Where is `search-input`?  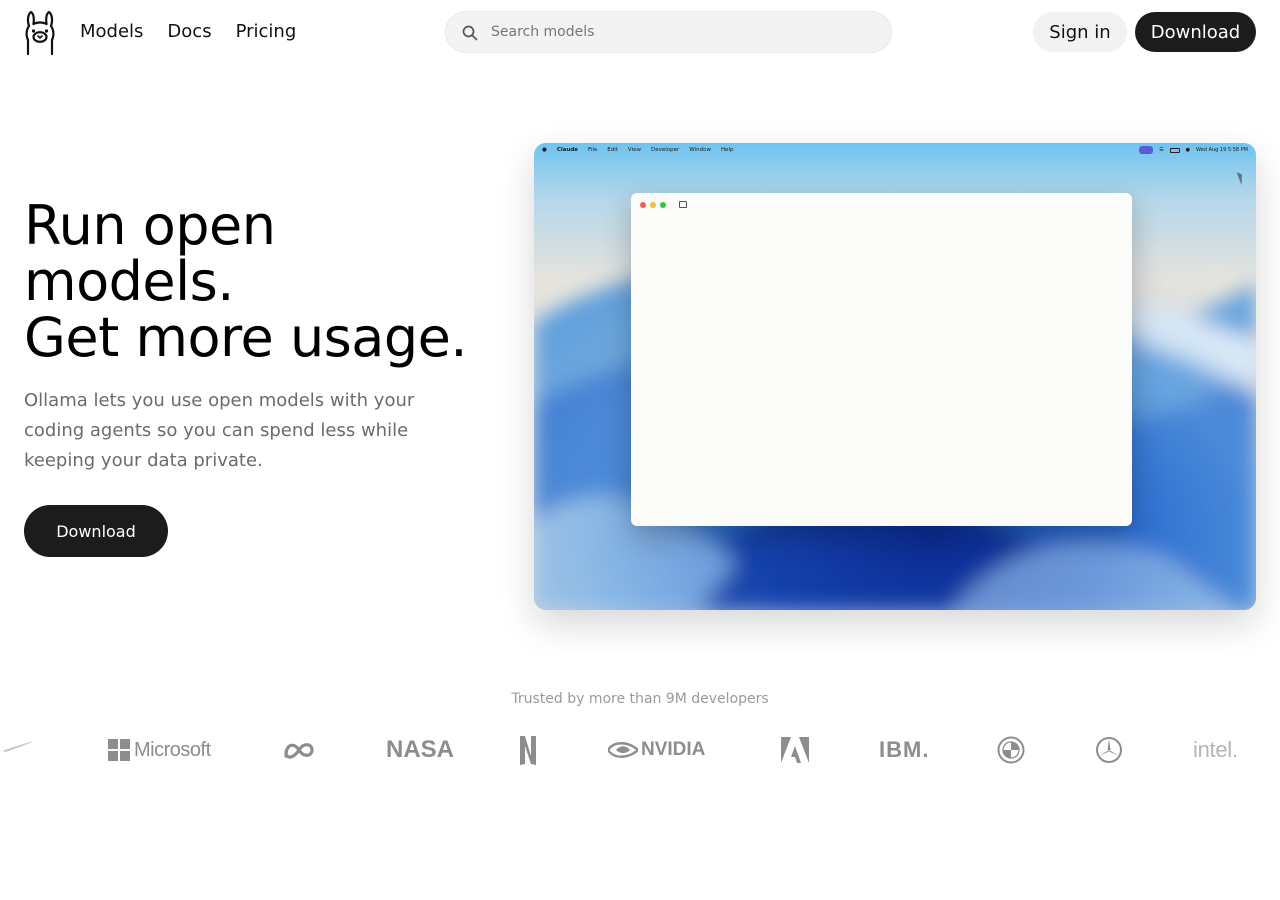 search-input is located at coordinates (681, 32).